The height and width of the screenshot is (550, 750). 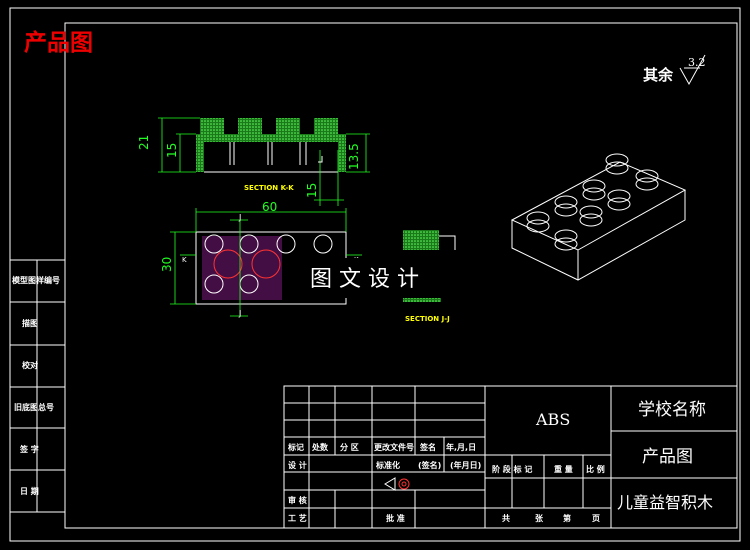 I want to click on tb-row-label-4: 更改文件号, so click(x=394, y=447).